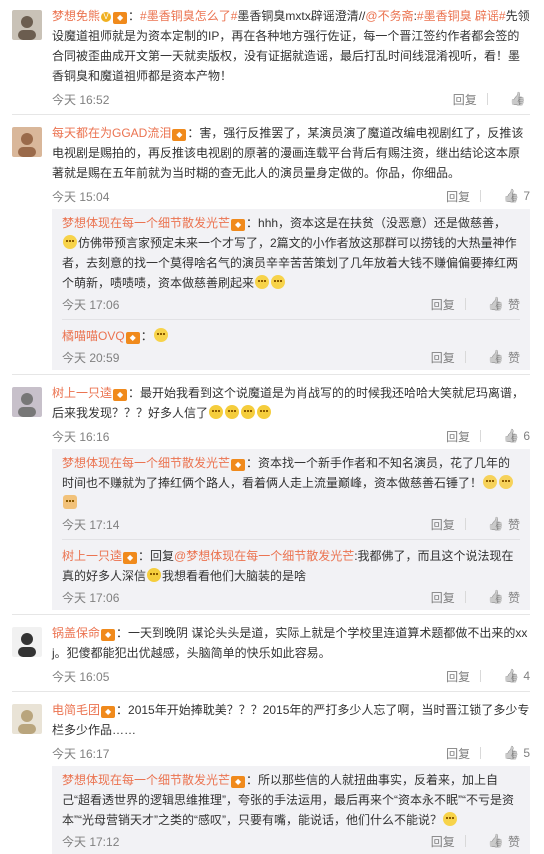 This screenshot has width=544, height=854. What do you see at coordinates (264, 556) in the screenshot?
I see `topic-link: @梦想体现在每一个细节散发光芒` at bounding box center [264, 556].